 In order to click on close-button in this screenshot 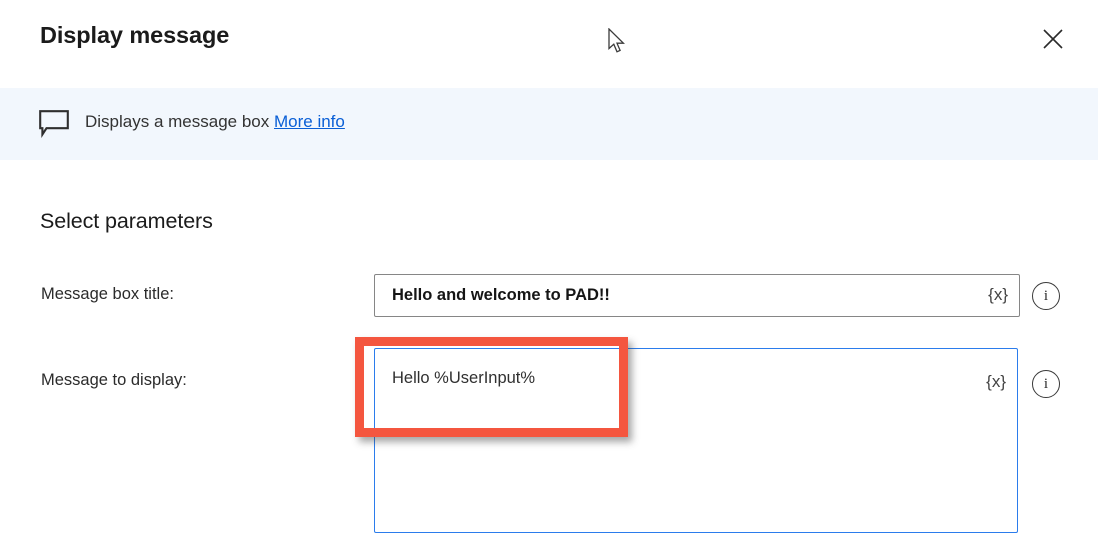, I will do `click(1053, 39)`.